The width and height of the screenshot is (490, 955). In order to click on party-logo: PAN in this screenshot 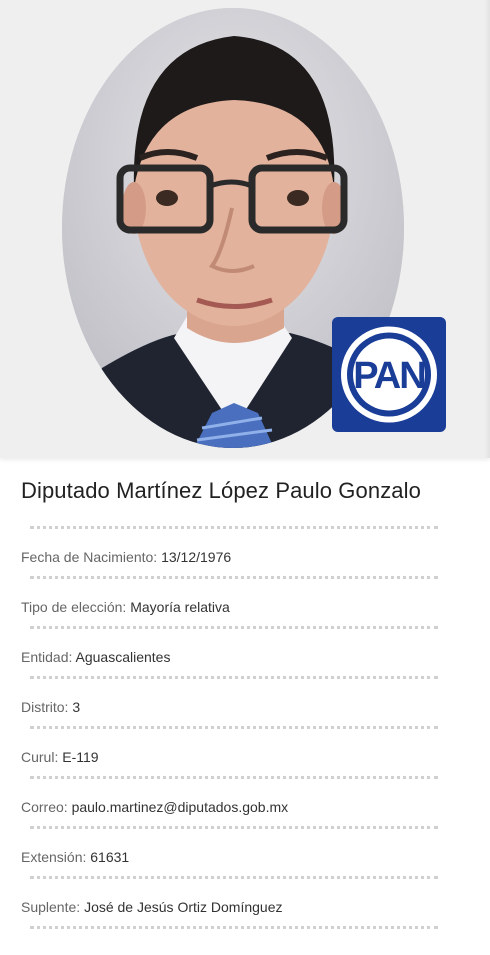, I will do `click(389, 374)`.